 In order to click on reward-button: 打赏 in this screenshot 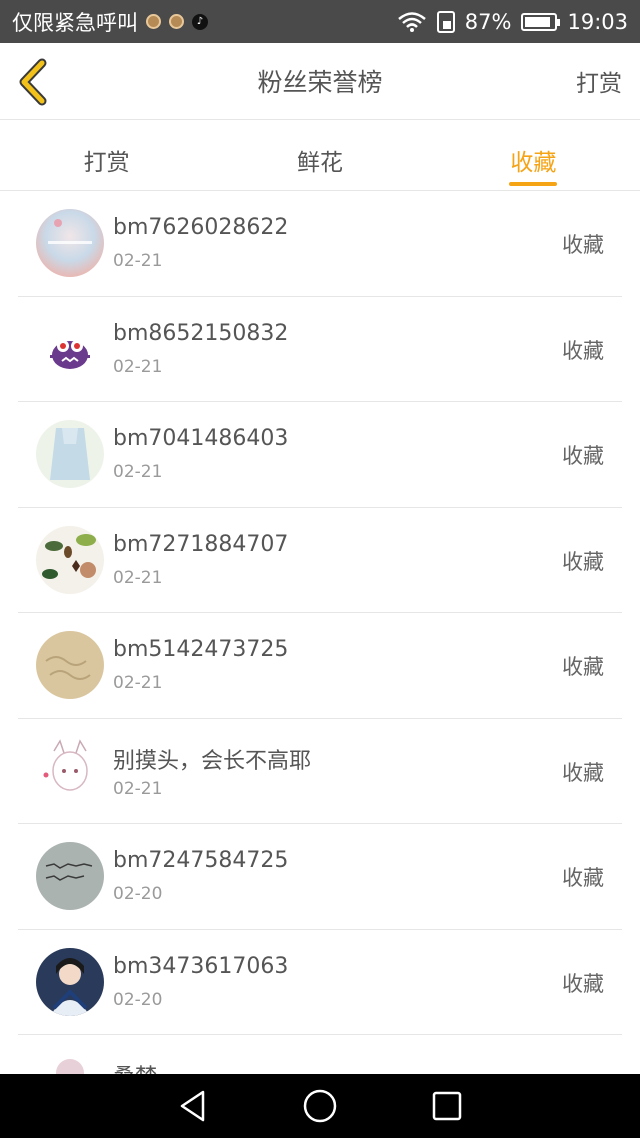, I will do `click(599, 81)`.